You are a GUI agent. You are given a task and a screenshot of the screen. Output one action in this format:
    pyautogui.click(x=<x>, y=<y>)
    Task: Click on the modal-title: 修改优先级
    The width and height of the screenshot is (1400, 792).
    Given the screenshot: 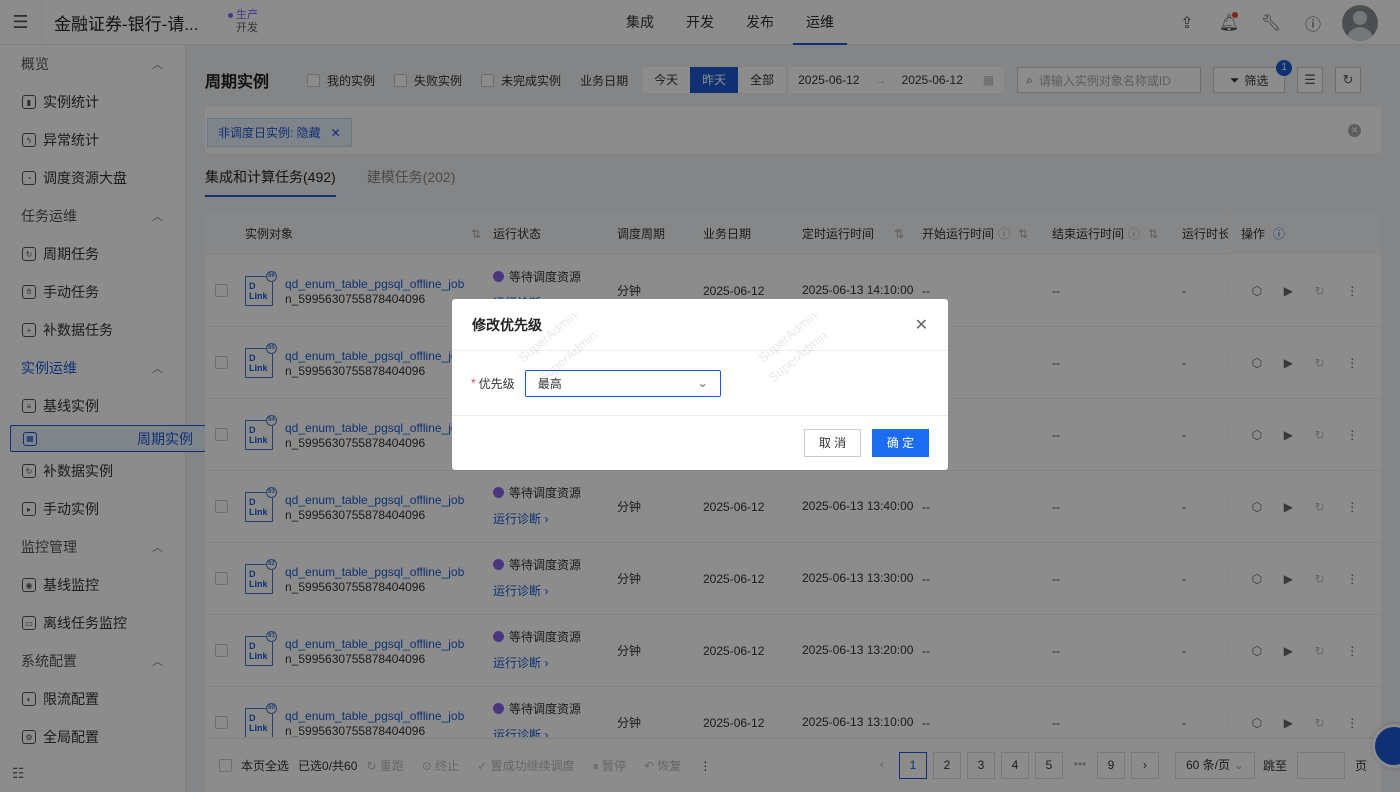 What is the action you would take?
    pyautogui.click(x=507, y=324)
    